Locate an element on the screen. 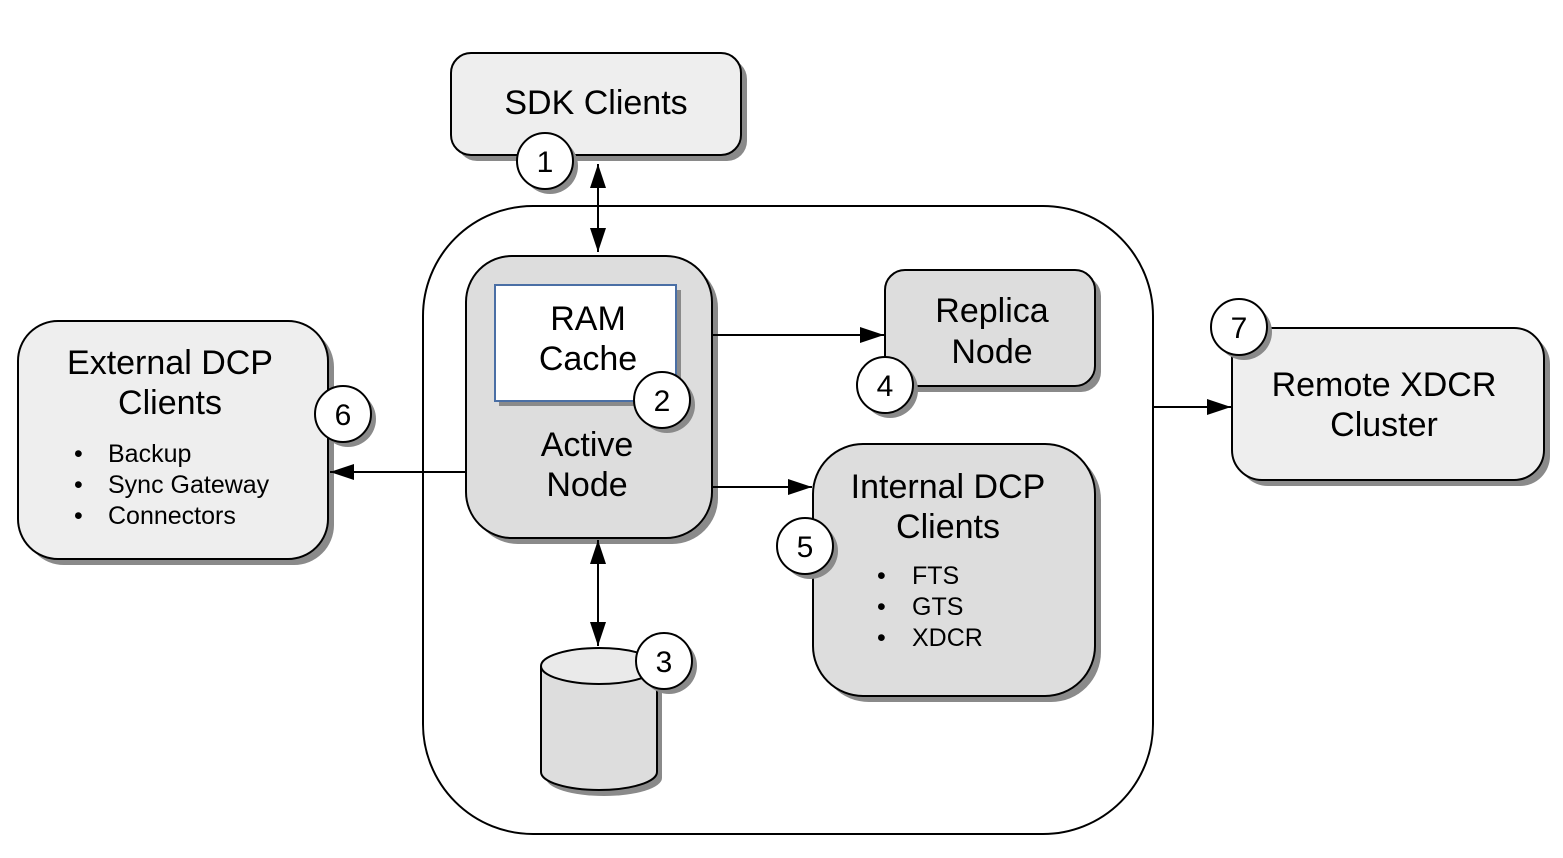 The width and height of the screenshot is (1563, 858). badge-3-number: 3 is located at coordinates (664, 662).